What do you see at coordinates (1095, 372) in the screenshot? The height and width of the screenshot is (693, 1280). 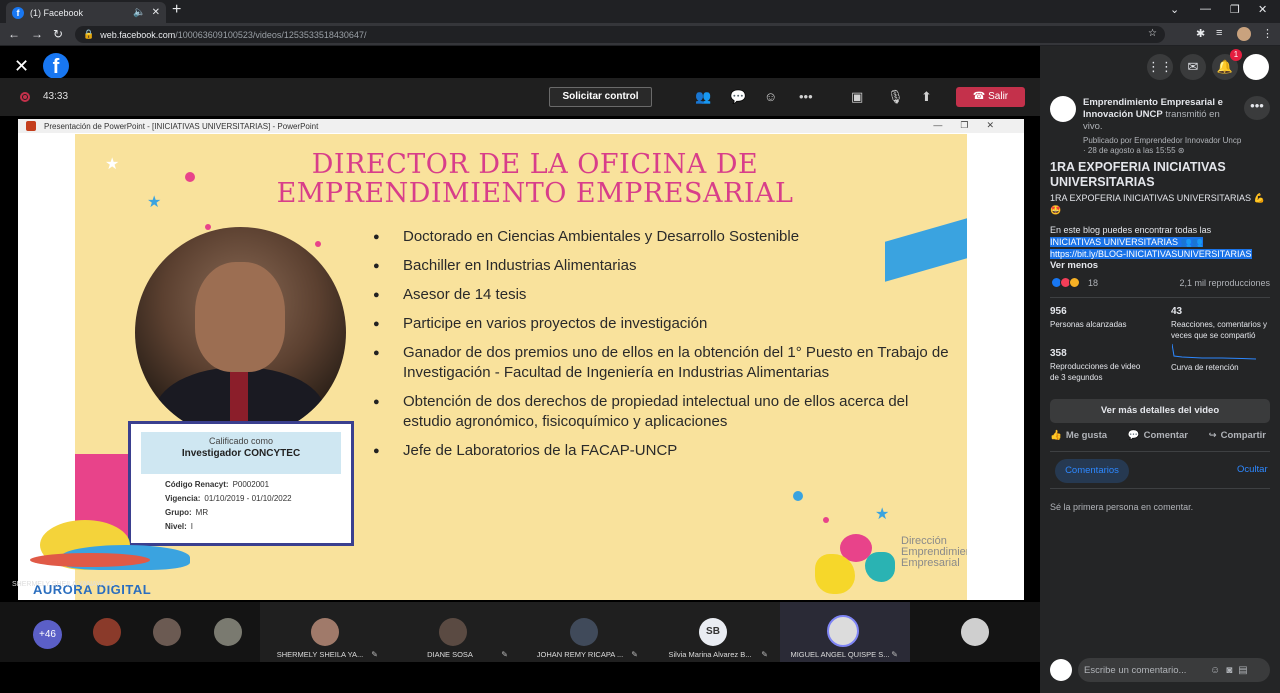 I see `stat-label: Reproducciones de video de 3 segundos` at bounding box center [1095, 372].